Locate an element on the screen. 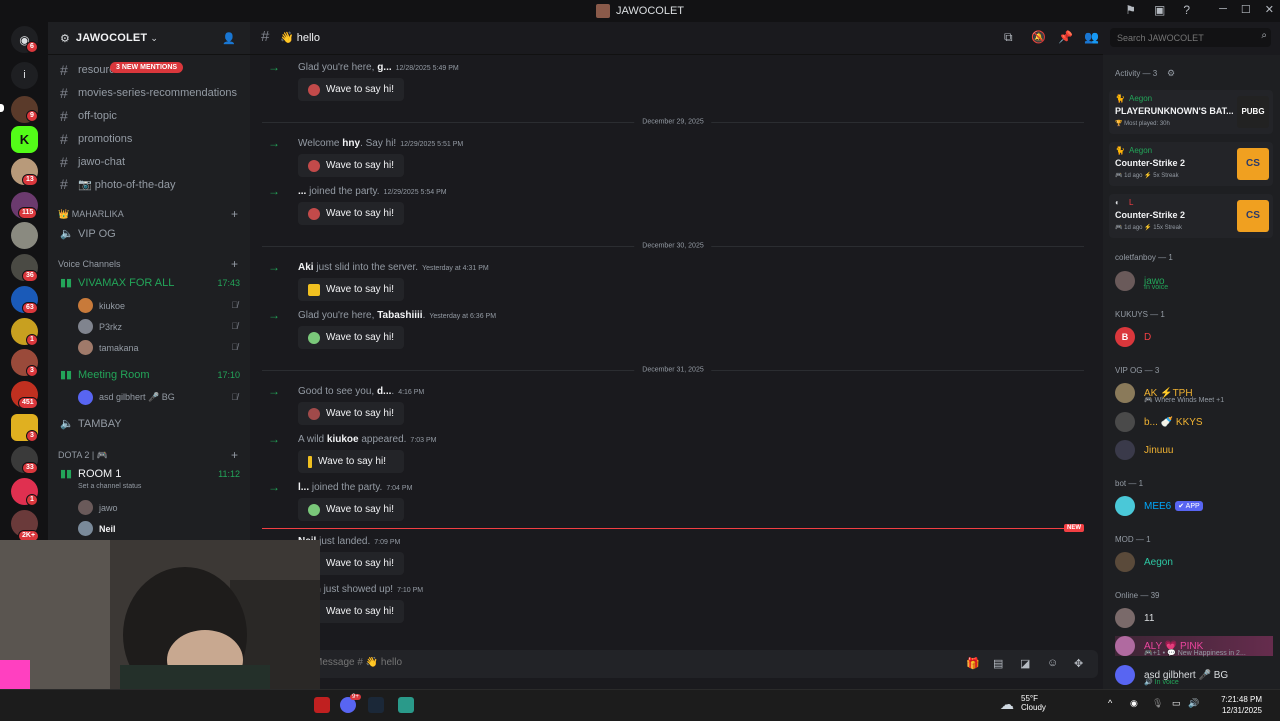  voice-user: kiukoe is located at coordinates (101, 305).